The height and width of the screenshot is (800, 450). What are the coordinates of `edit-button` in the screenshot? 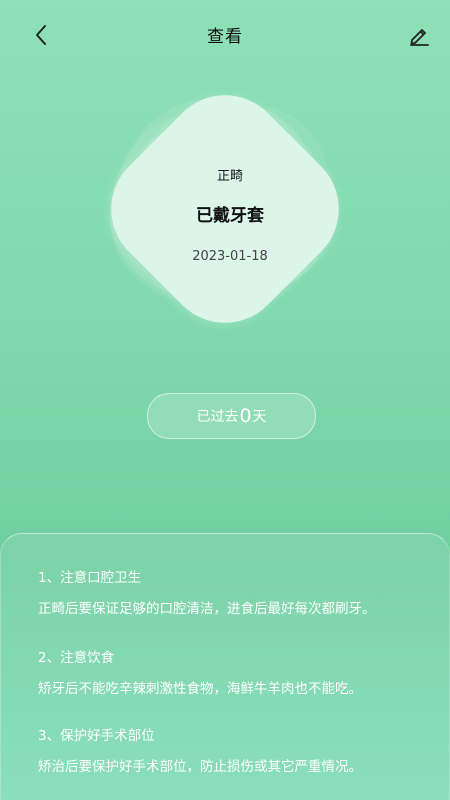 It's located at (419, 35).